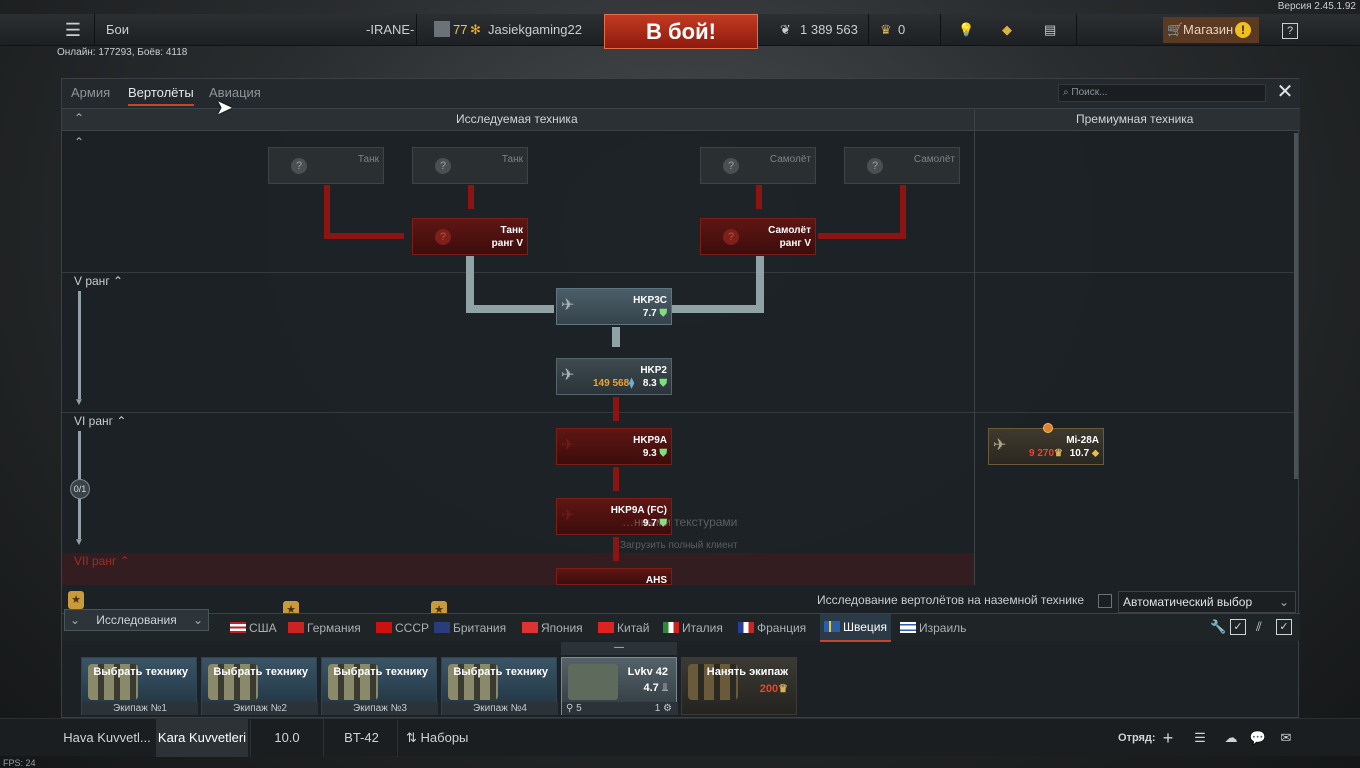 The height and width of the screenshot is (768, 1360). What do you see at coordinates (100, 421) in the screenshot?
I see `rank-vi-label: VI ранг ⌃` at bounding box center [100, 421].